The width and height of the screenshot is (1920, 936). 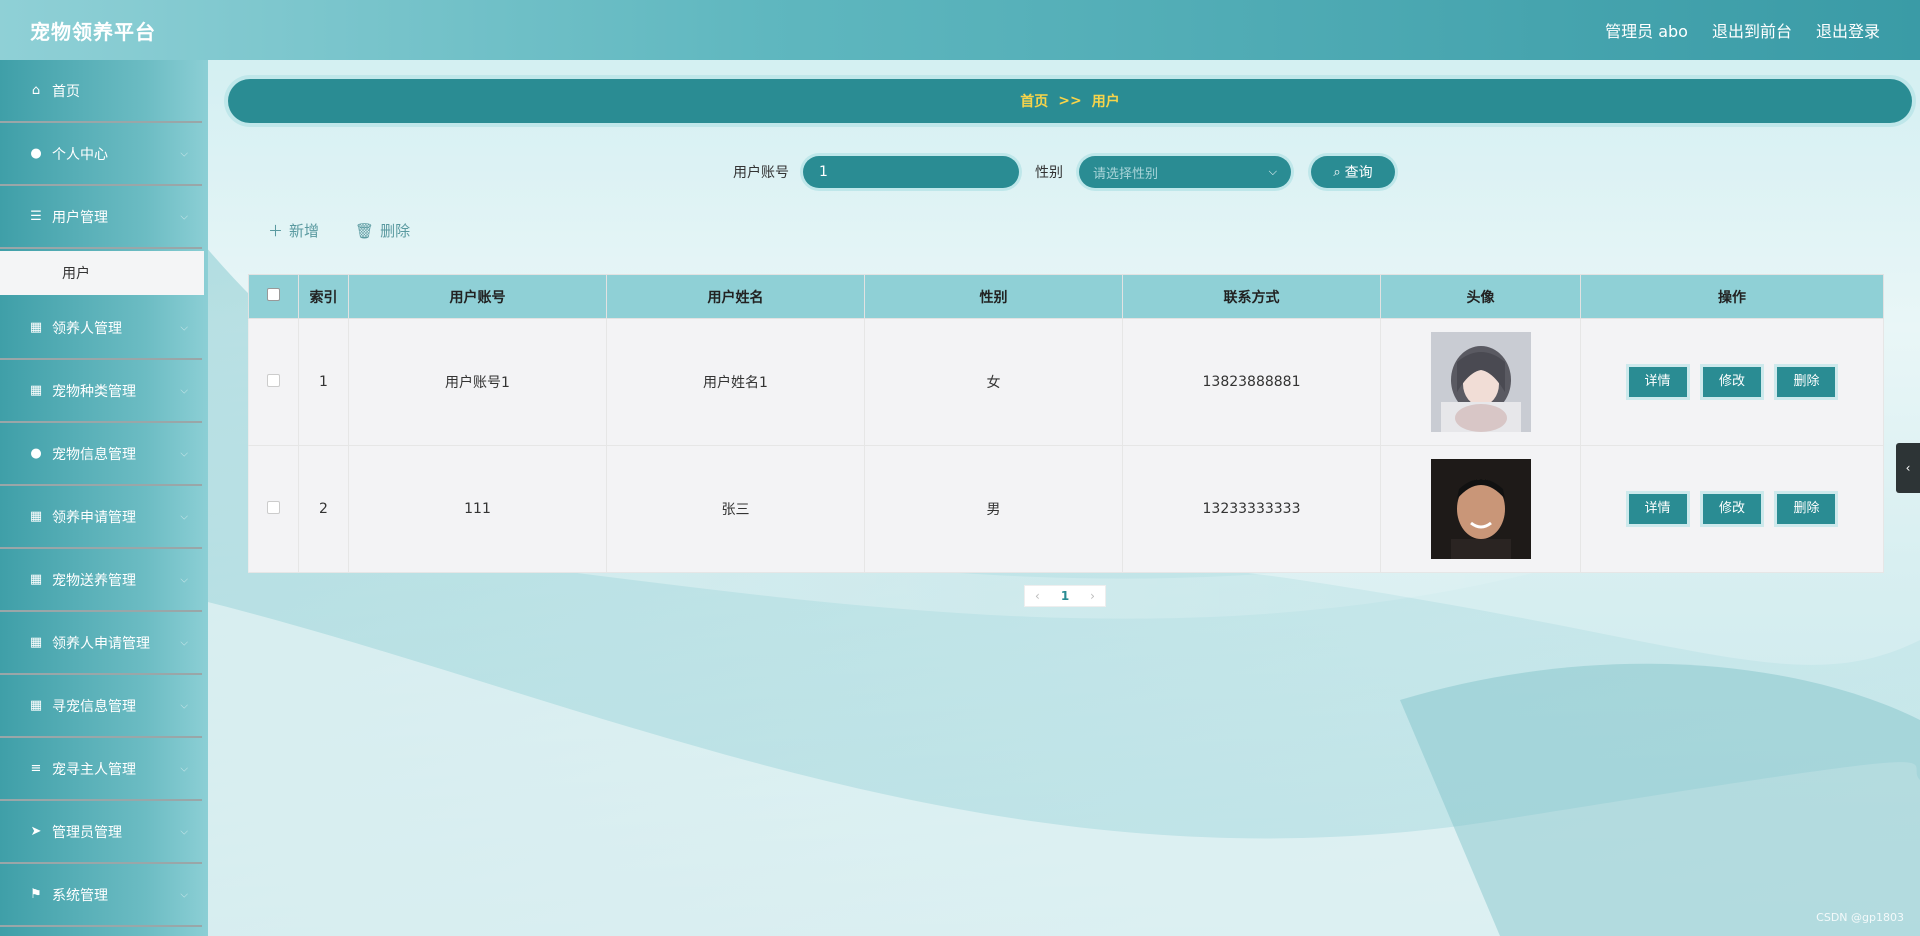 What do you see at coordinates (1066, 296) in the screenshot?
I see `table-header-row: 索引 用户账号 用户姓名 性别 联系方式 头像 操作` at bounding box center [1066, 296].